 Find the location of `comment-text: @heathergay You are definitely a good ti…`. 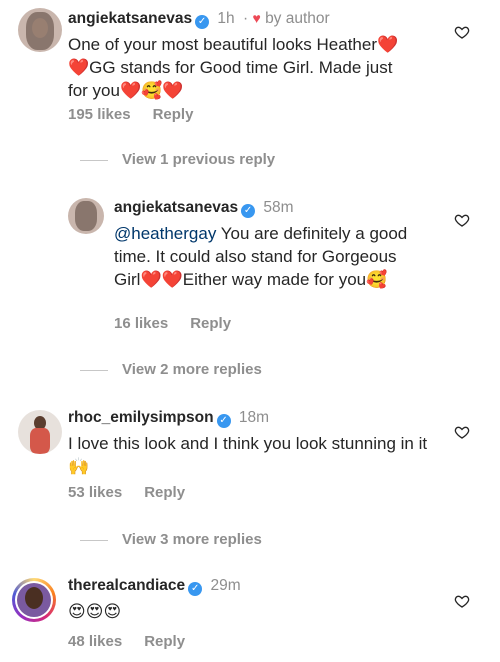

comment-text: @heathergay You are definitely a good ti… is located at coordinates (261, 256).